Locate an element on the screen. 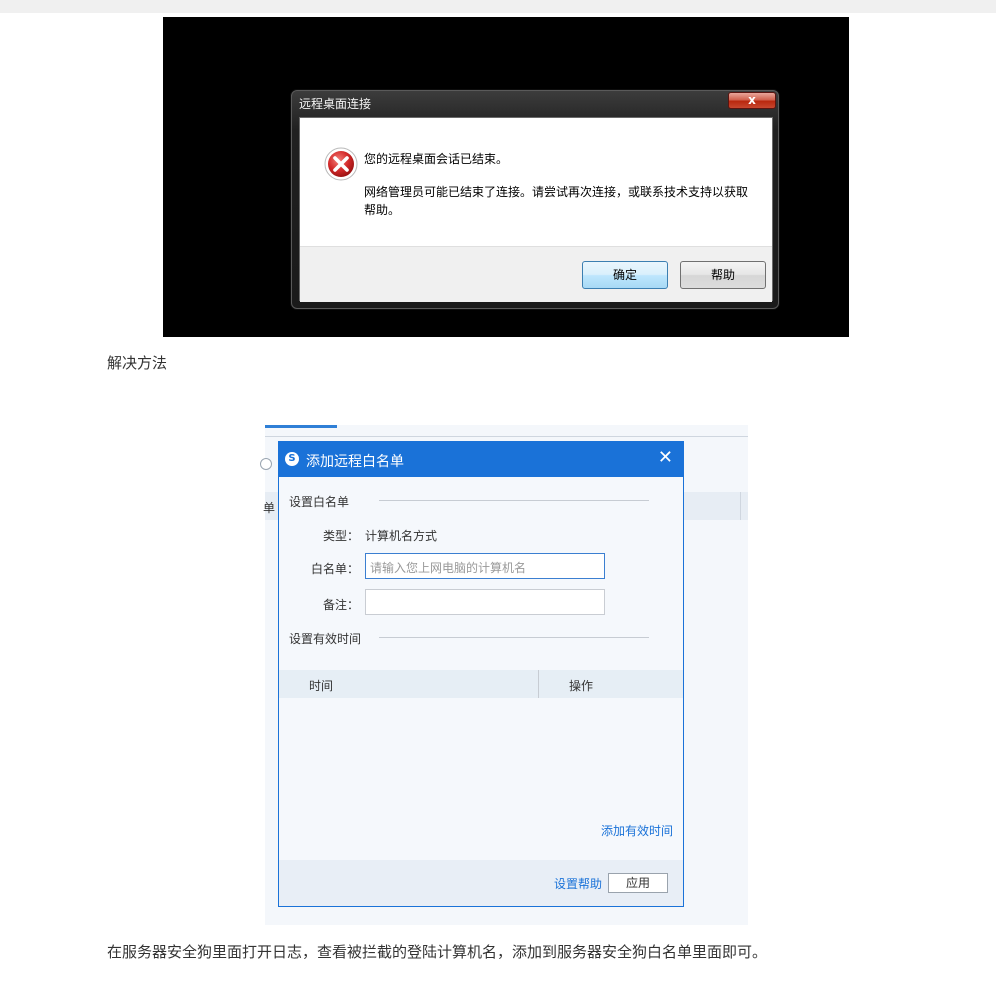 Image resolution: width=996 pixels, height=983 pixels. ok-button: 确定 is located at coordinates (625, 275).